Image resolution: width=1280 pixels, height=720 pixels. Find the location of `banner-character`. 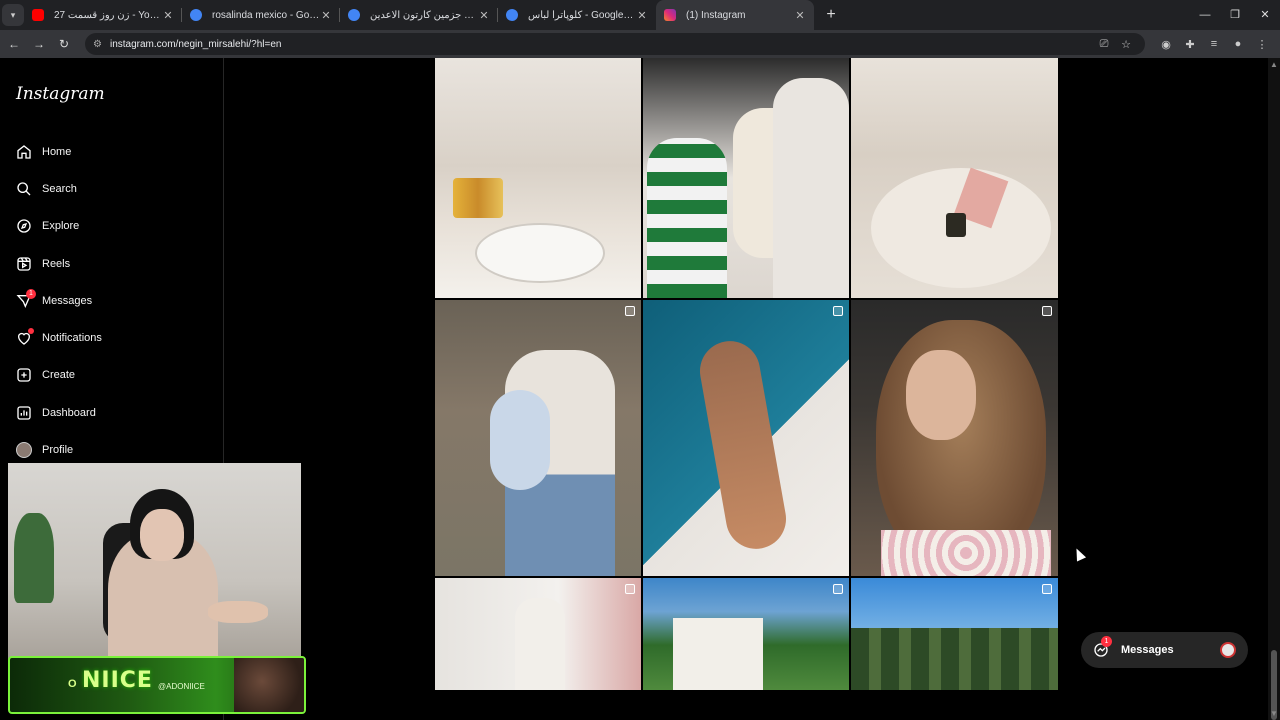

banner-character is located at coordinates (269, 685).